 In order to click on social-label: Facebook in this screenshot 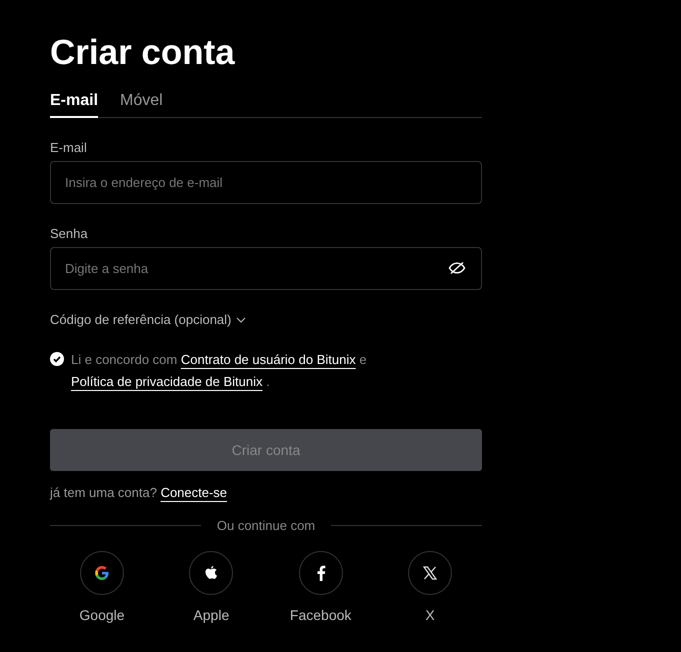, I will do `click(321, 615)`.